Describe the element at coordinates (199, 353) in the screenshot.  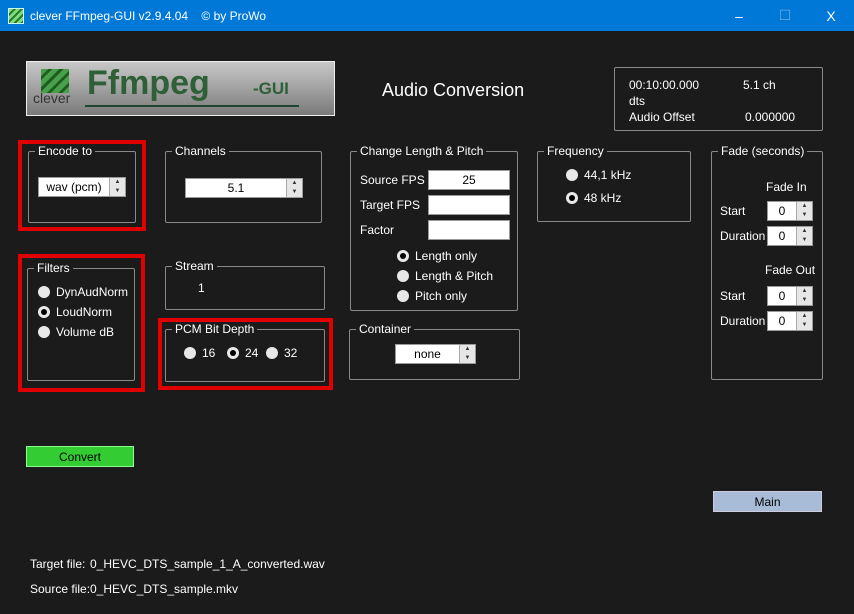
I see `pcm-16: 16` at that location.